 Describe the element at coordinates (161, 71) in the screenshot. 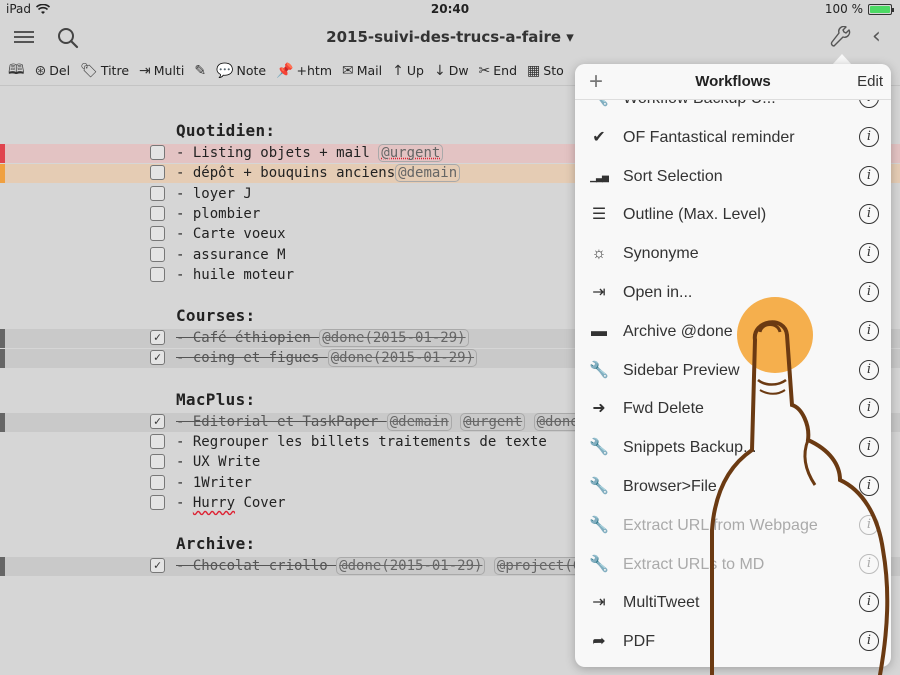

I see `toolbar-button-multi: ⇥ Multi` at that location.